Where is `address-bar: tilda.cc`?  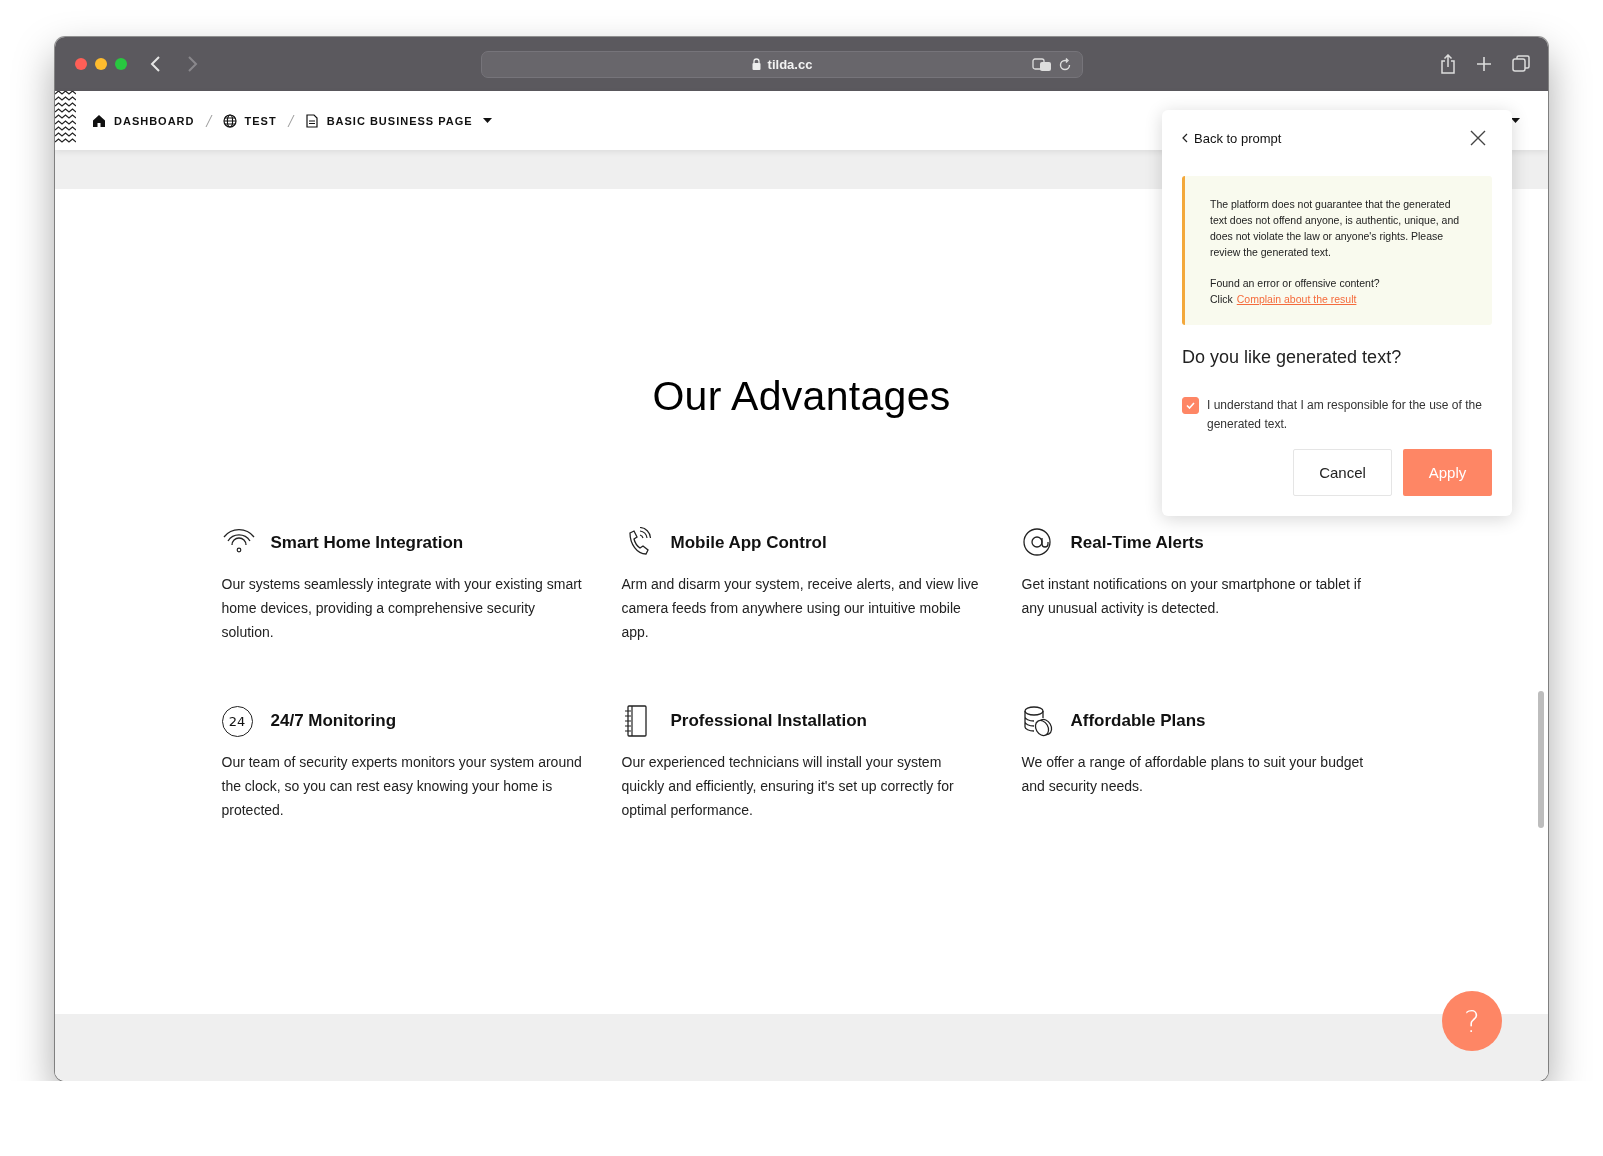
address-bar: tilda.cc is located at coordinates (782, 64).